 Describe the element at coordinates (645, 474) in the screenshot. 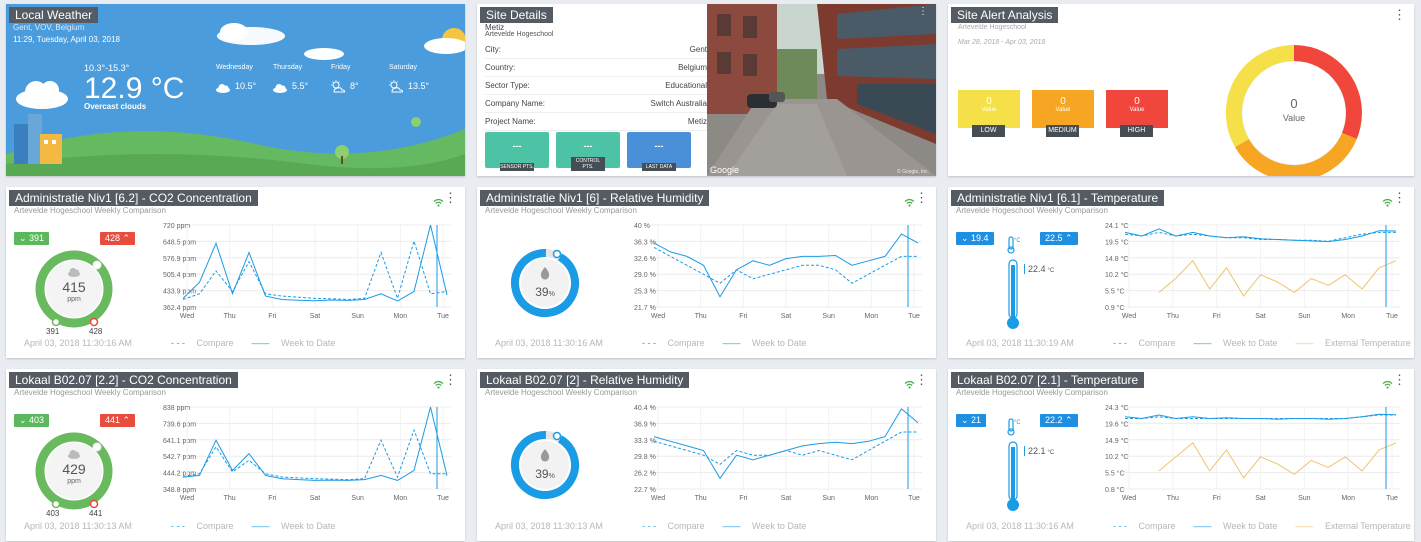

I see `y-tick-label: 26.2 %` at that location.